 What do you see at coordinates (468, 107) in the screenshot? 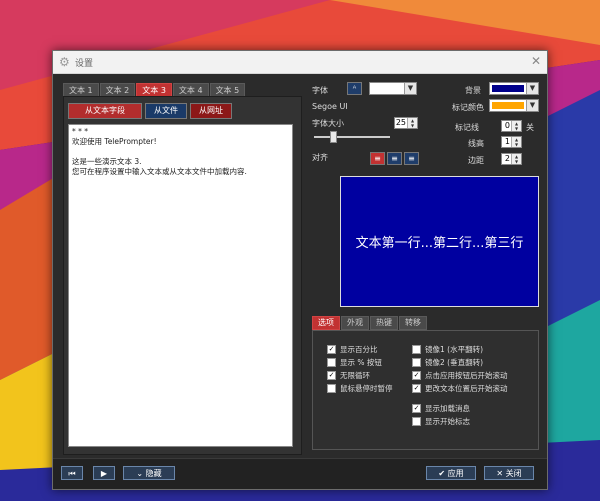
I see `marker-color-label: 标记颜色` at bounding box center [468, 107].